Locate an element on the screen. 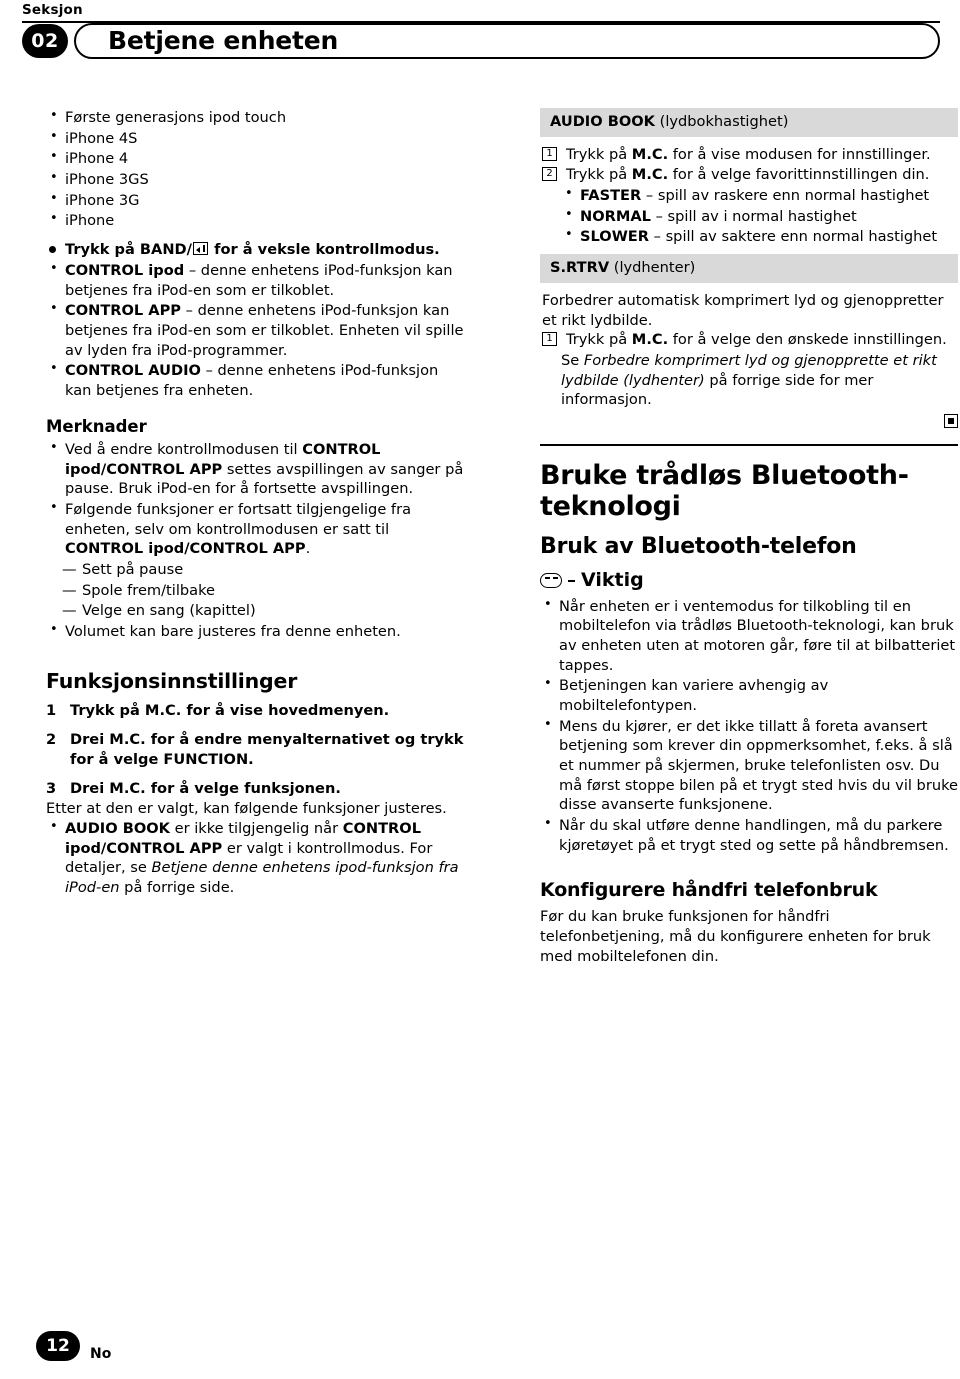 This screenshot has height=1379, width=960. note-text-part: Ved å endre kontrollmodusen til is located at coordinates (184, 449).